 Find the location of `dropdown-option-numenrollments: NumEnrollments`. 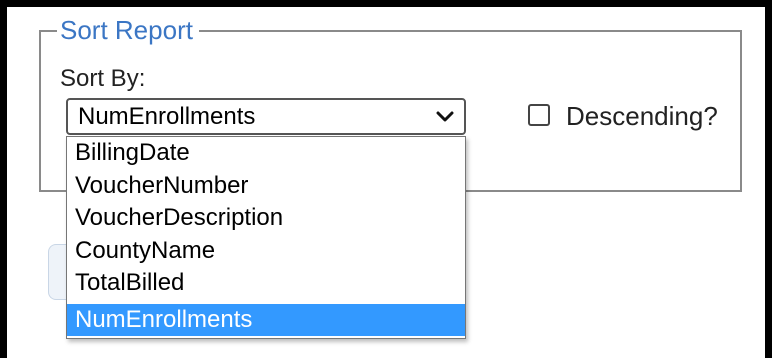

dropdown-option-numenrollments: NumEnrollments is located at coordinates (266, 319).